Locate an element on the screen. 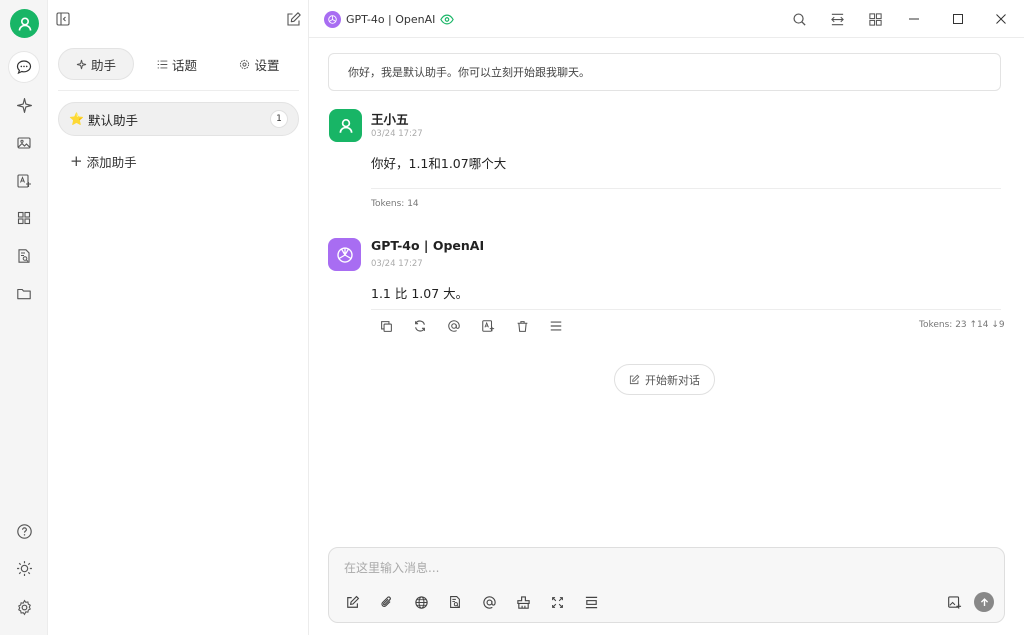 Image resolution: width=1024 pixels, height=635 pixels. eye-icon is located at coordinates (447, 19).